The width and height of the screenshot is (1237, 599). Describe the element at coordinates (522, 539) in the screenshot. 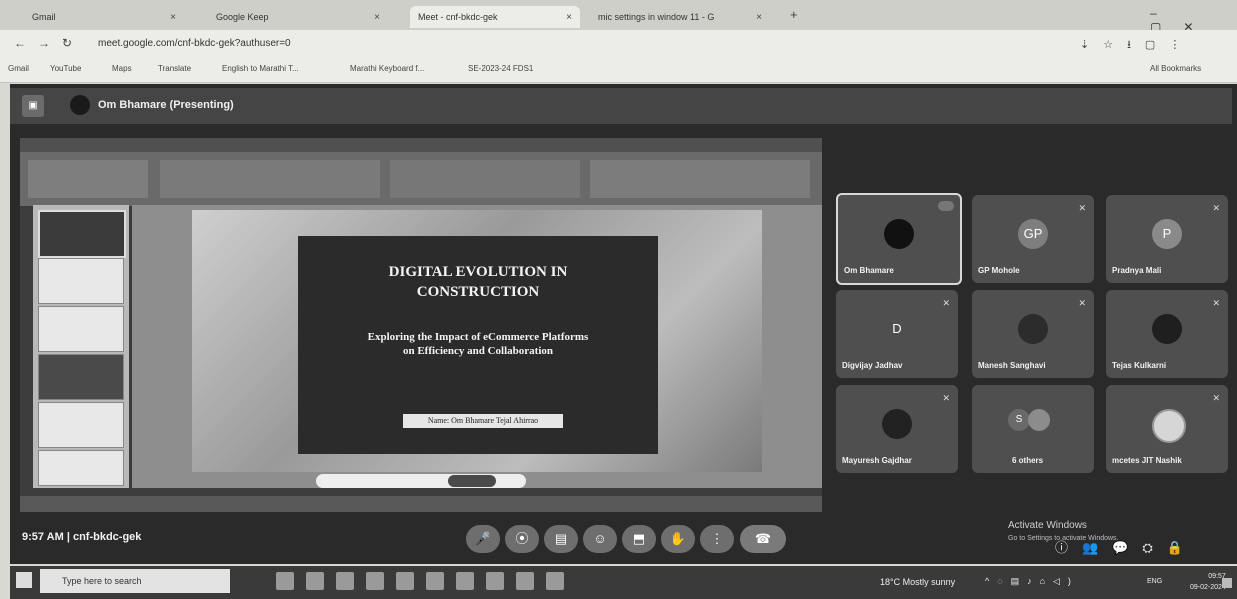

I see `camera-button: ⦿` at that location.